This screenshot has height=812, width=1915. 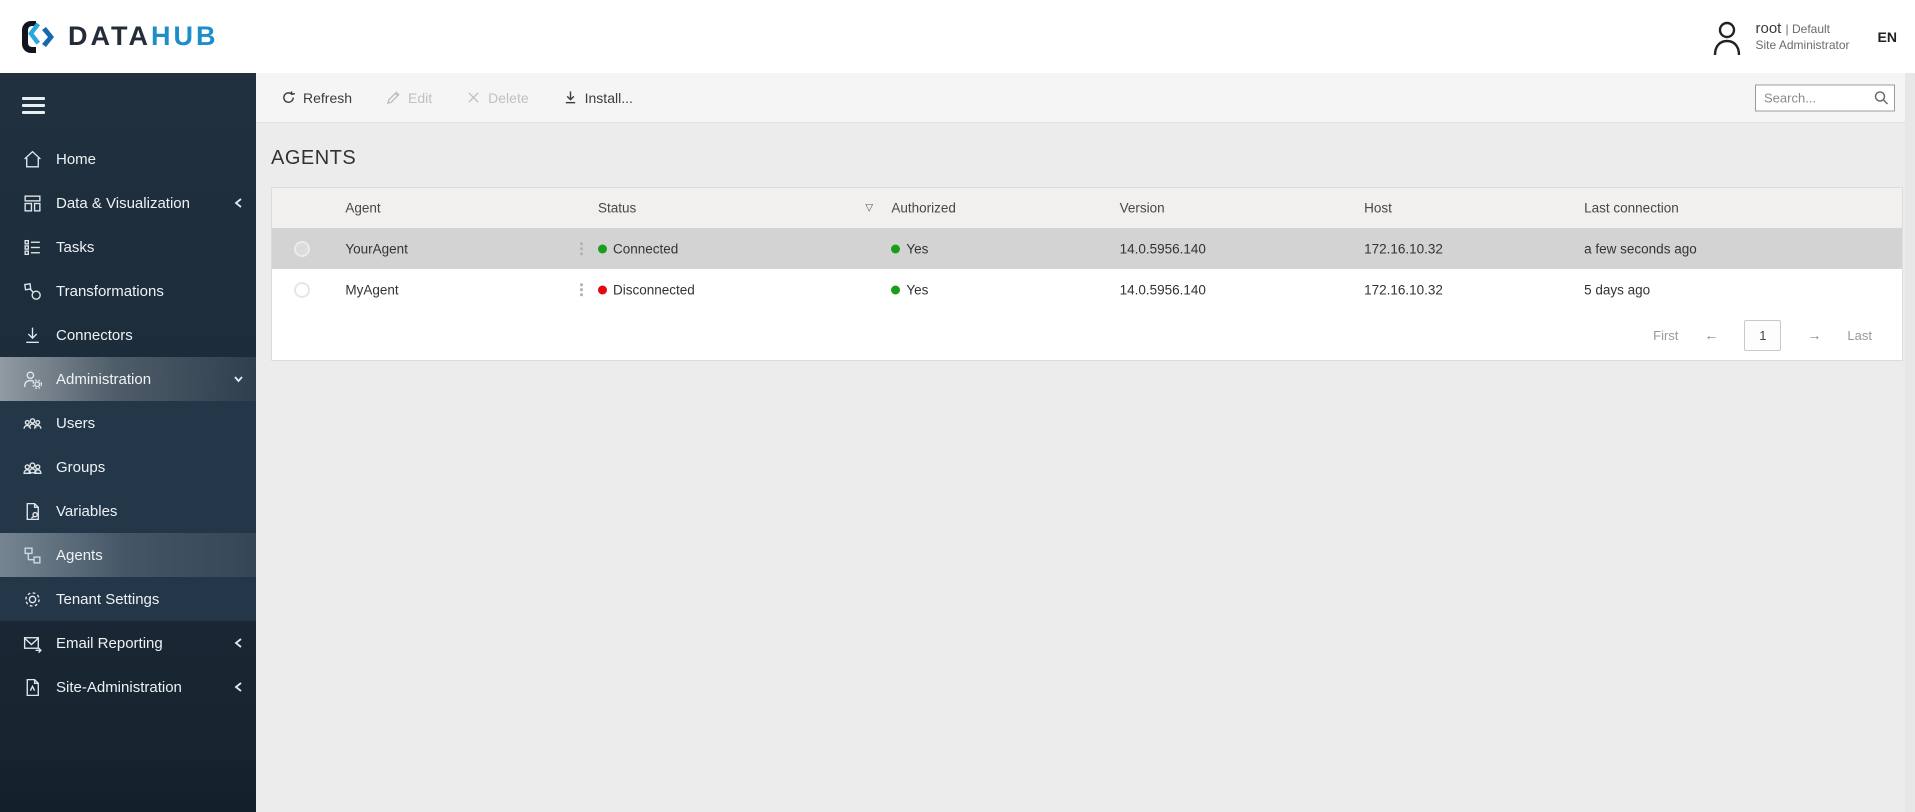 I want to click on delete-x-icon, so click(x=473, y=97).